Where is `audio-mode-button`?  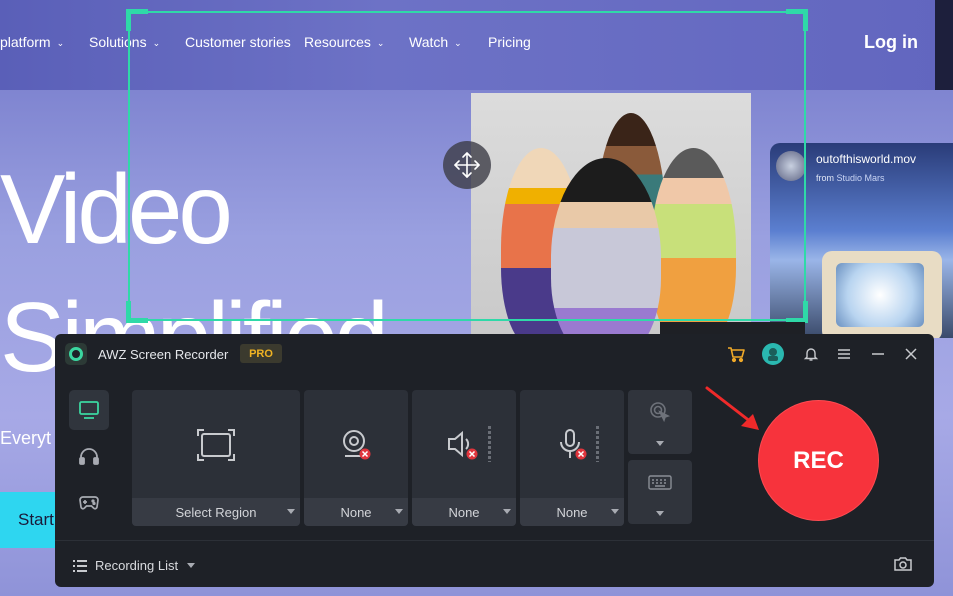
audio-mode-button is located at coordinates (89, 456).